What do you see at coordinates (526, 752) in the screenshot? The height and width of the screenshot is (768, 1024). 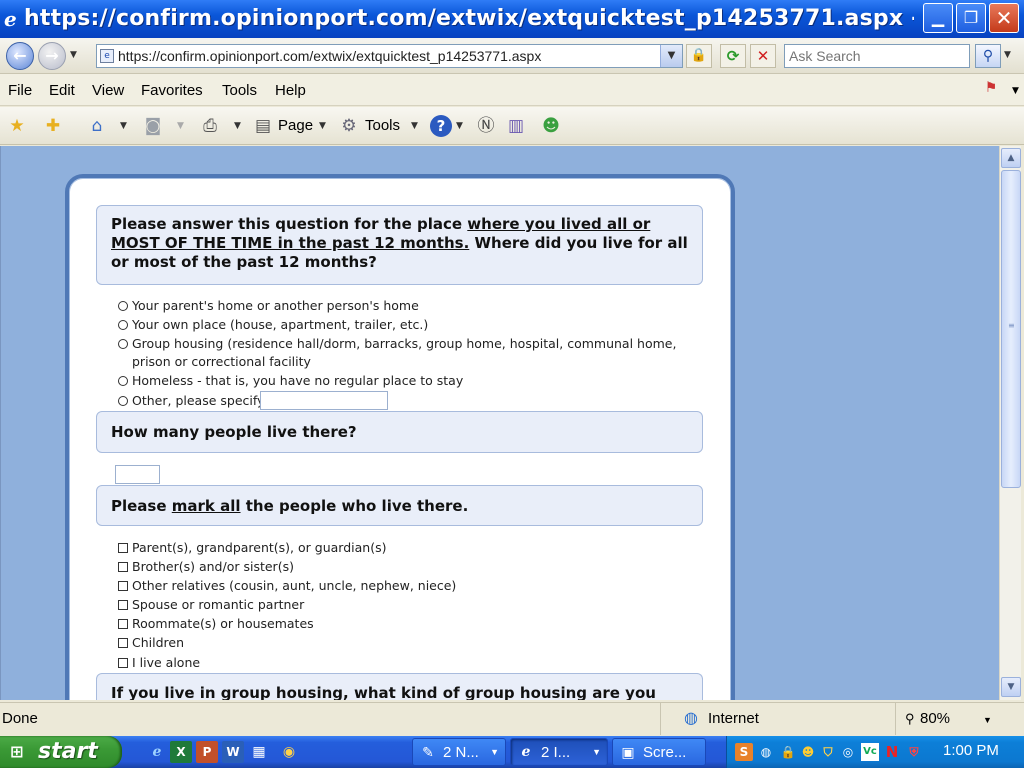 I see `task-app-icon: e` at bounding box center [526, 752].